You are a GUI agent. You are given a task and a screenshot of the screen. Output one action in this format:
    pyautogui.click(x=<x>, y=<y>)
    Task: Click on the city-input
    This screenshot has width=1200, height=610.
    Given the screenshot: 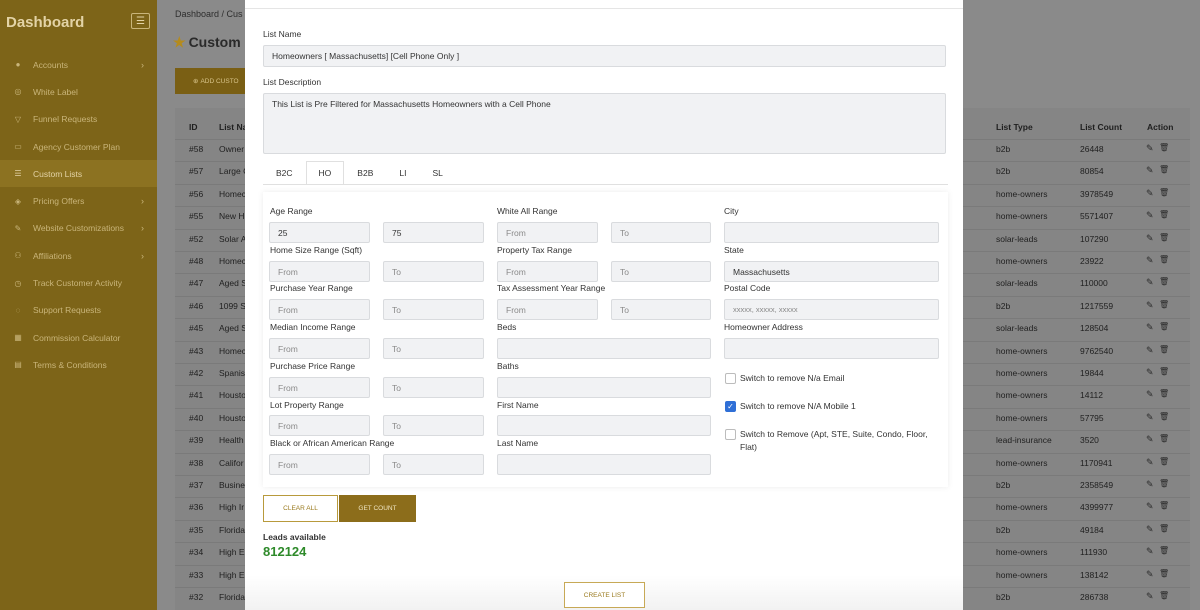 What is the action you would take?
    pyautogui.click(x=831, y=232)
    